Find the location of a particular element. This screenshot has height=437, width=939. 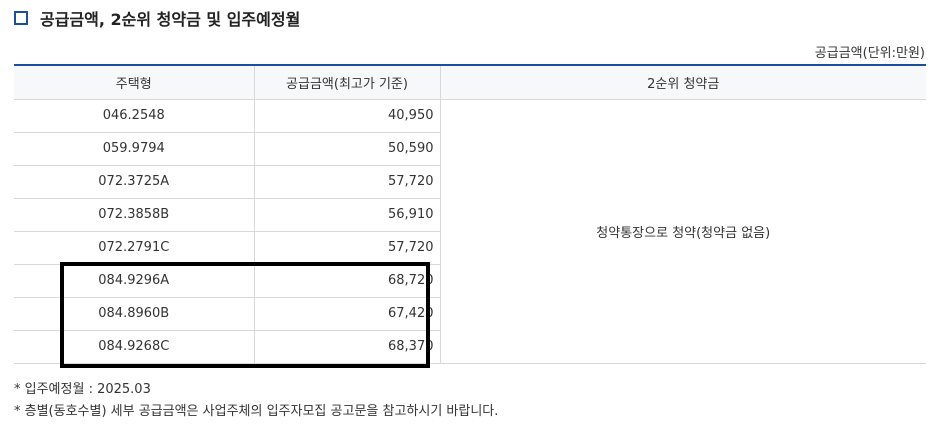

cell-type: 072.2791C is located at coordinates (134, 248).